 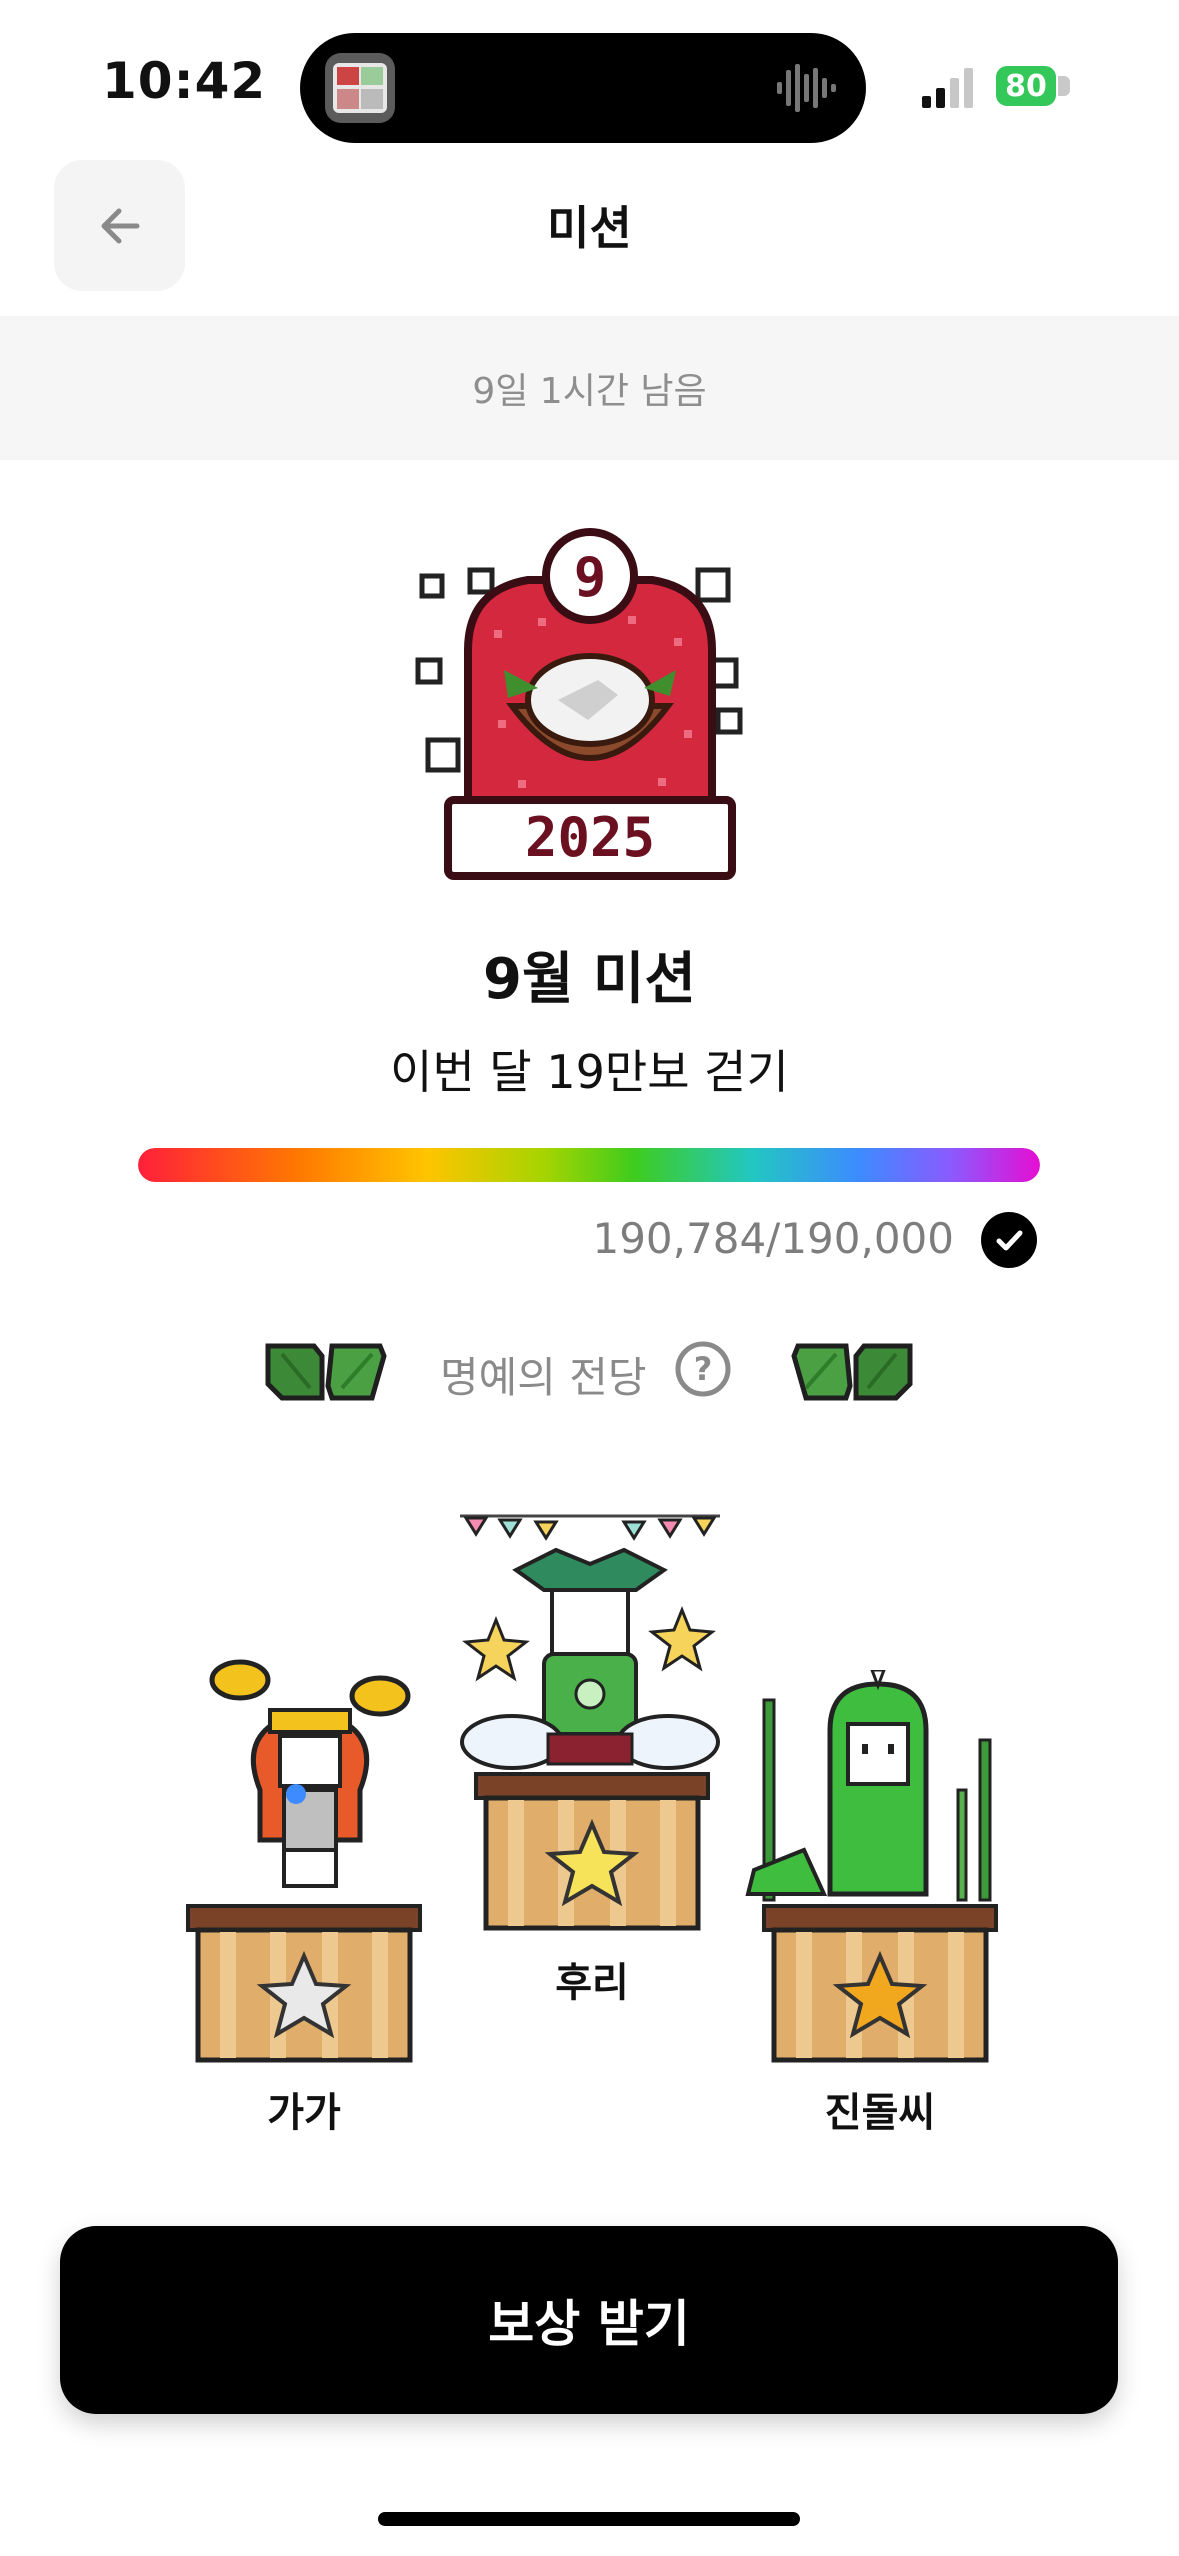 I want to click on laurel-right-icon, so click(x=852, y=1372).